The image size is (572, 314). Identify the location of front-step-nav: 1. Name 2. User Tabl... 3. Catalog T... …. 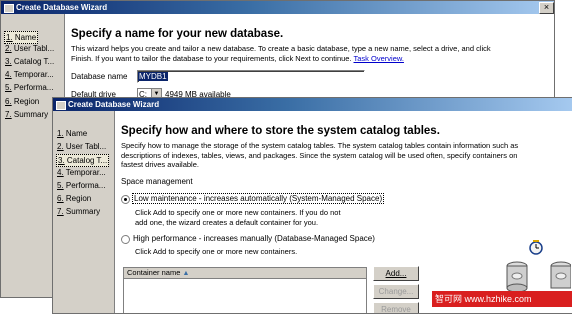
(84, 212).